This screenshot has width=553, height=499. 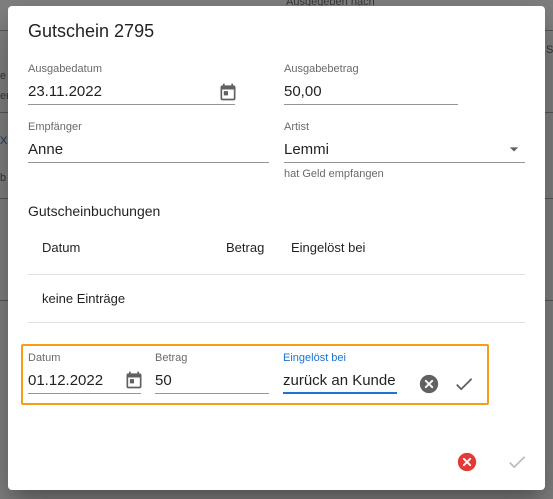 What do you see at coordinates (163, 380) in the screenshot?
I see `booking-betrag-value: 50` at bounding box center [163, 380].